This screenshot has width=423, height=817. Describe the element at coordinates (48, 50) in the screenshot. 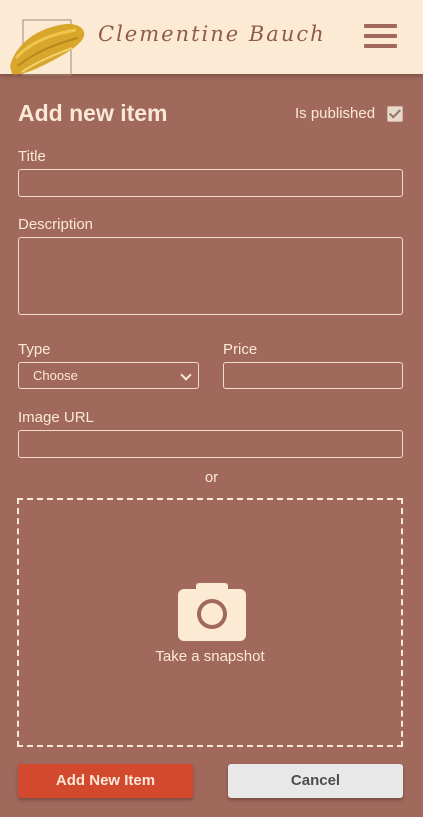

I see `paint-brush-stroke-logo` at that location.